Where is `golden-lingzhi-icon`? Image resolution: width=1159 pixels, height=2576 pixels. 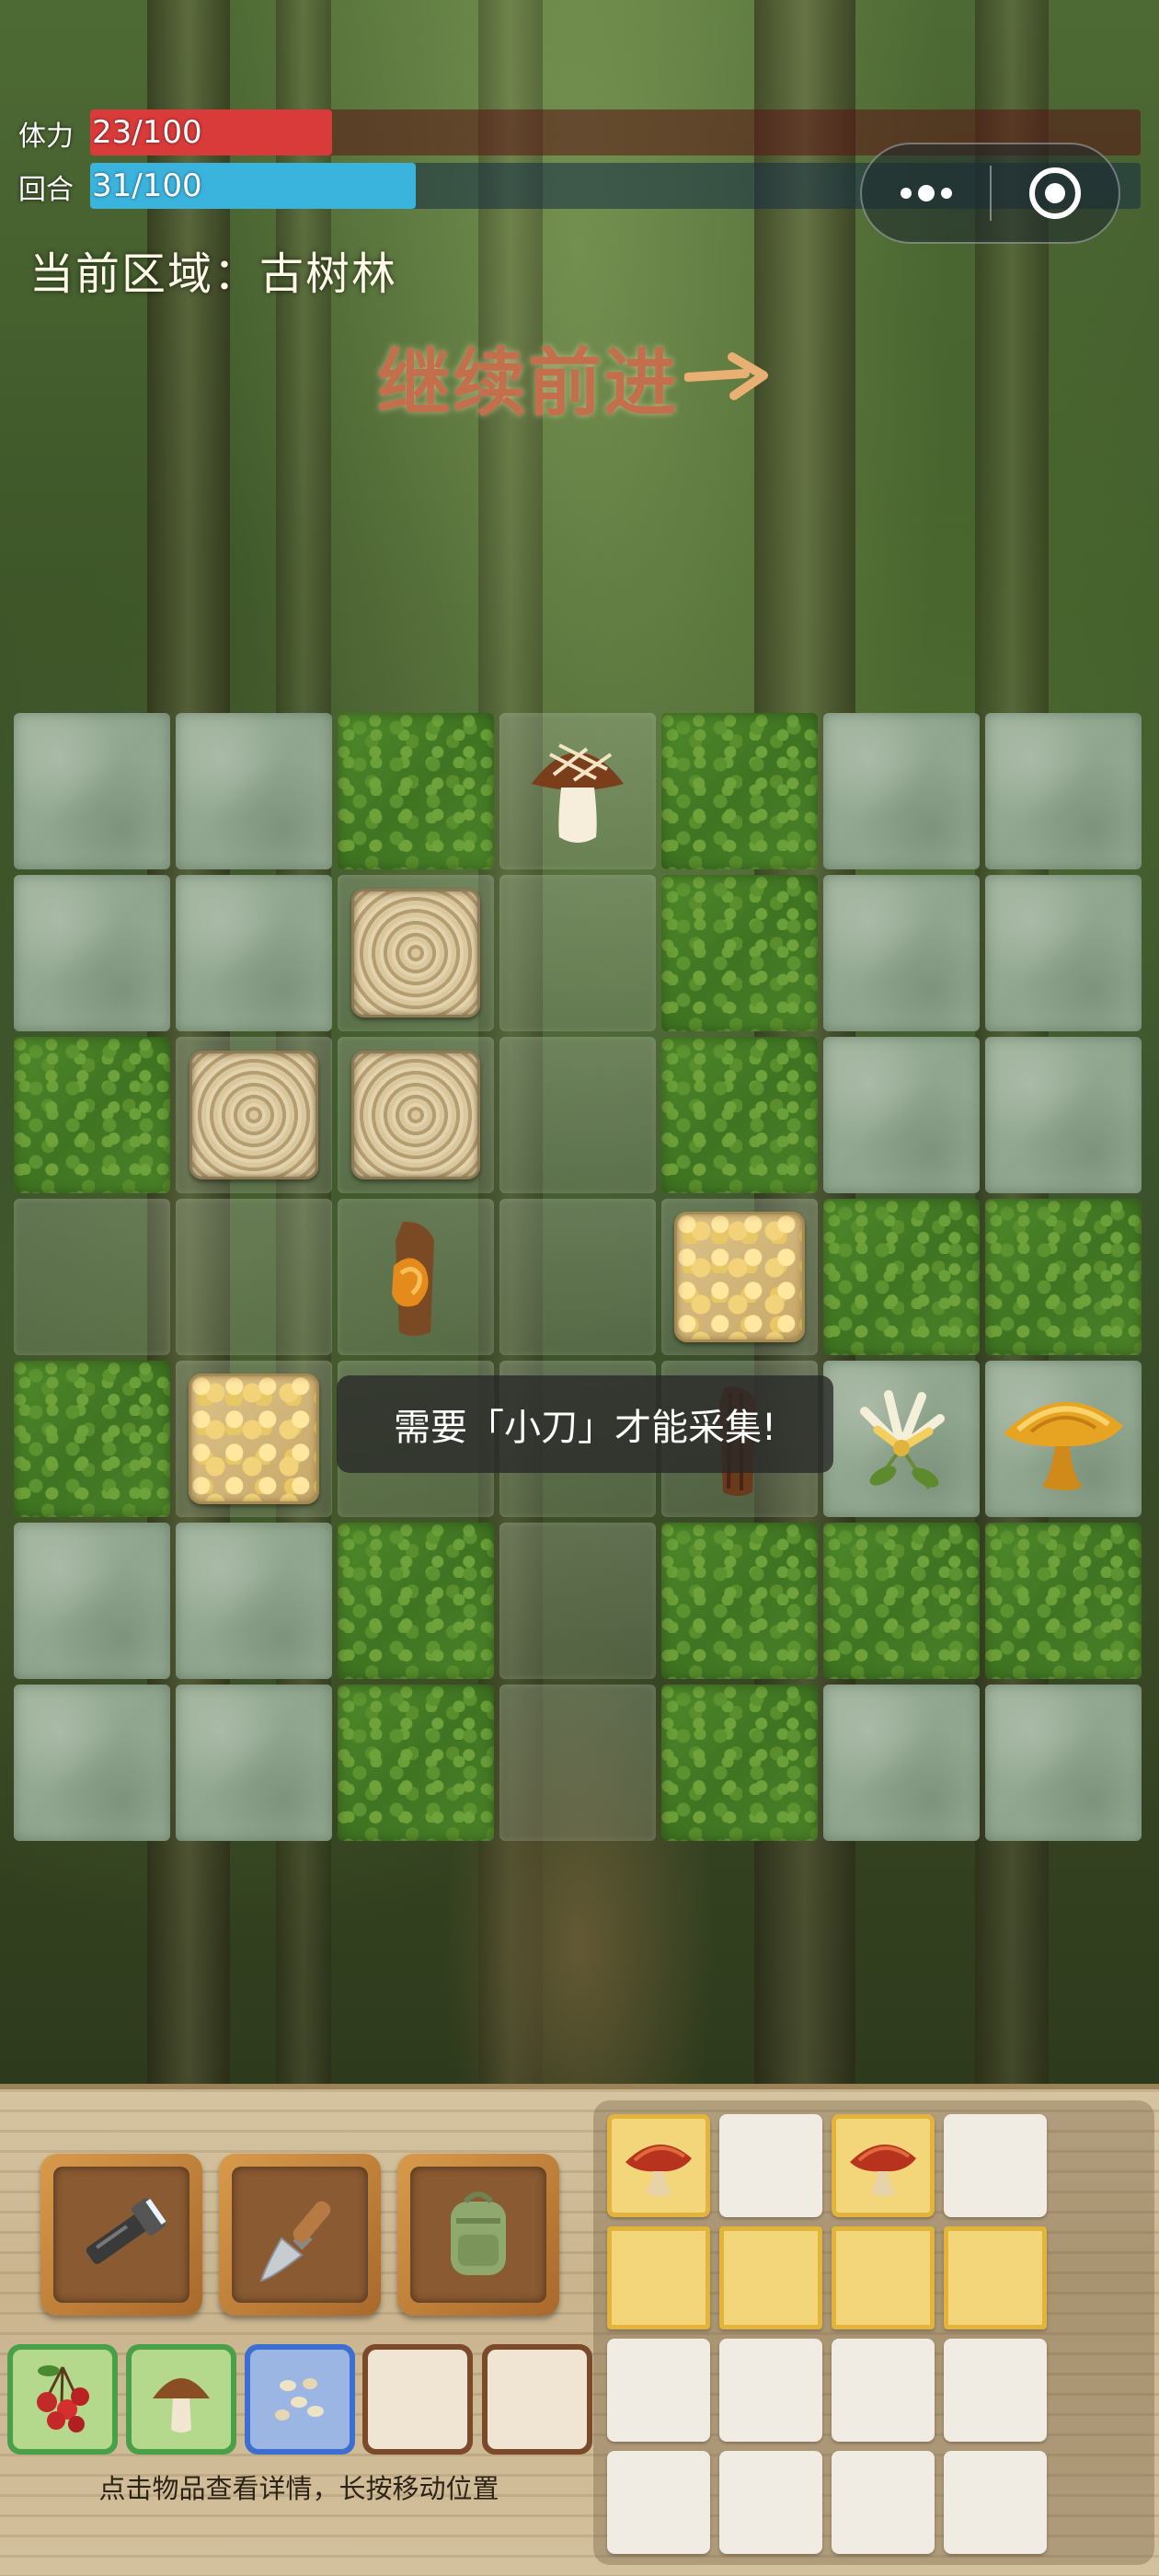
golden-lingzhi-icon is located at coordinates (1063, 1439).